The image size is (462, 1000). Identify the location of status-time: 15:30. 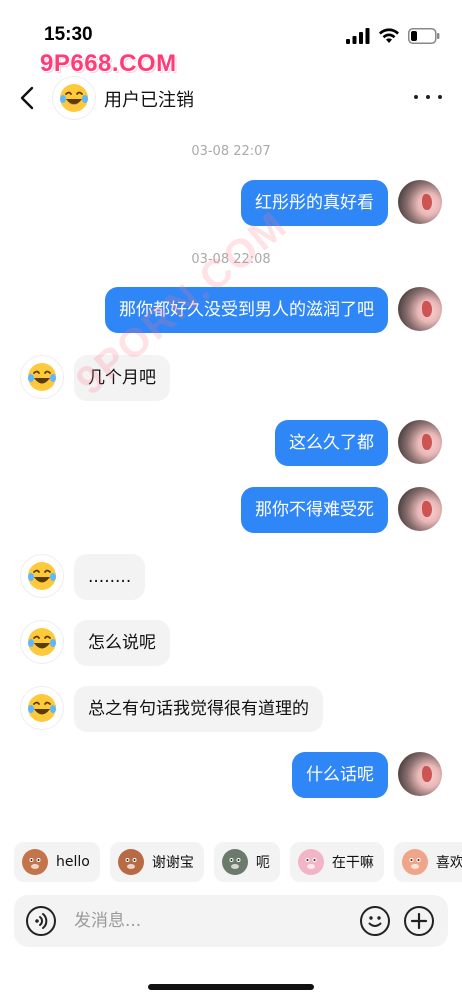
(68, 34).